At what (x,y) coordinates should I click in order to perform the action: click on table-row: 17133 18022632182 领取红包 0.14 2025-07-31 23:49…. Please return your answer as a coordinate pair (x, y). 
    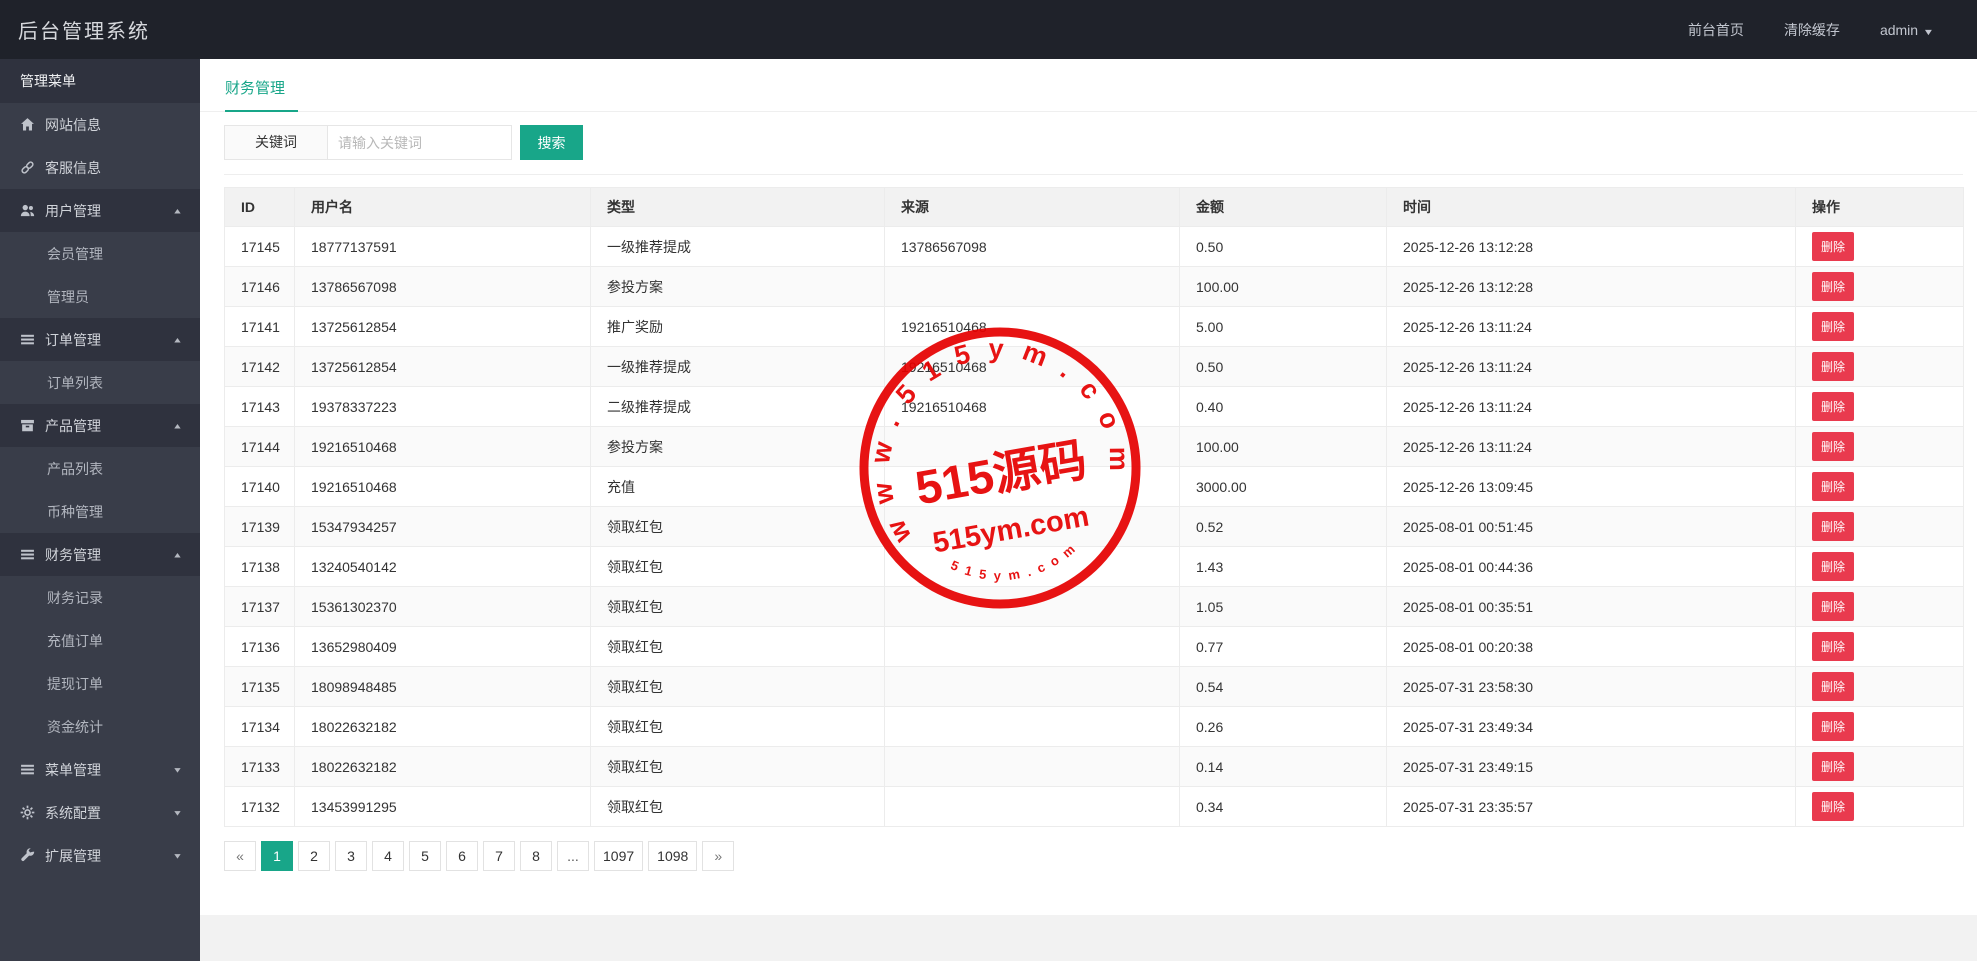
    Looking at the image, I should click on (1094, 766).